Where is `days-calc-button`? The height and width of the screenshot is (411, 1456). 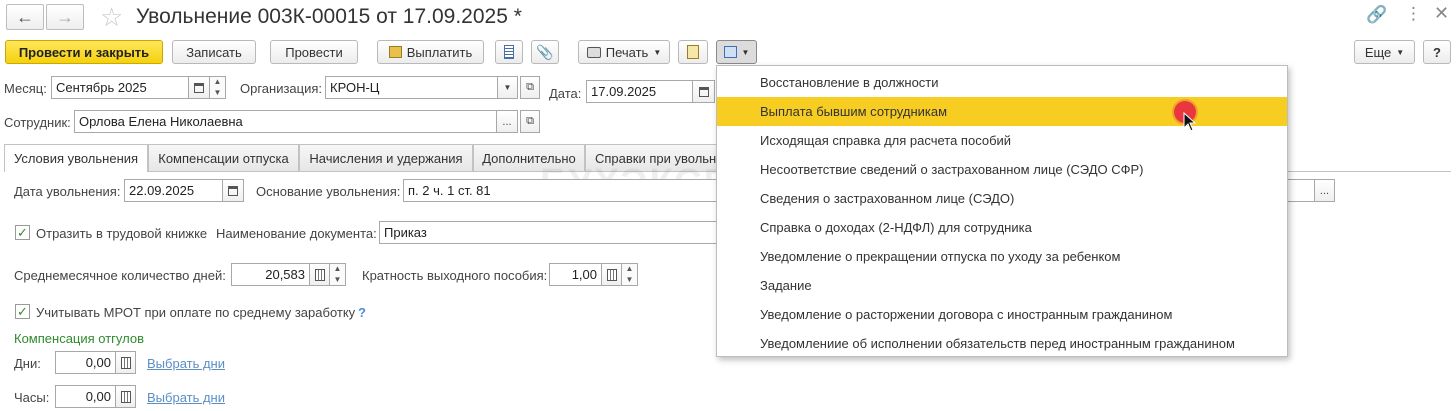 days-calc-button is located at coordinates (126, 362).